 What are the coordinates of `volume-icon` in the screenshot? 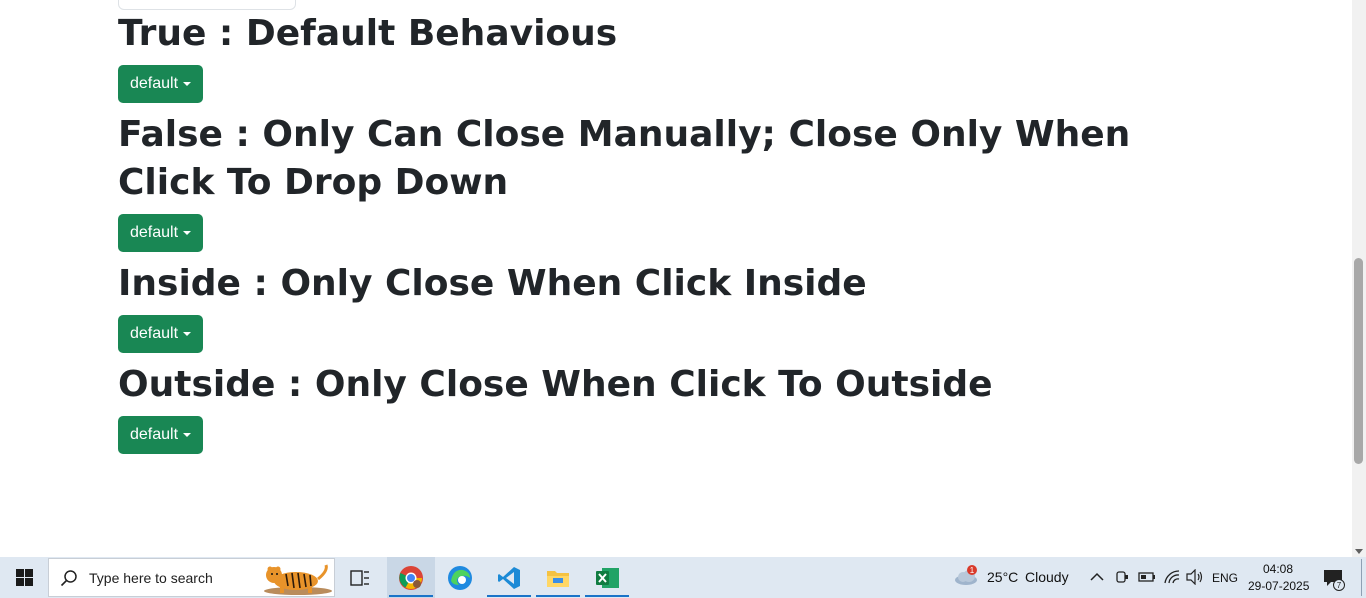 It's located at (1195, 579).